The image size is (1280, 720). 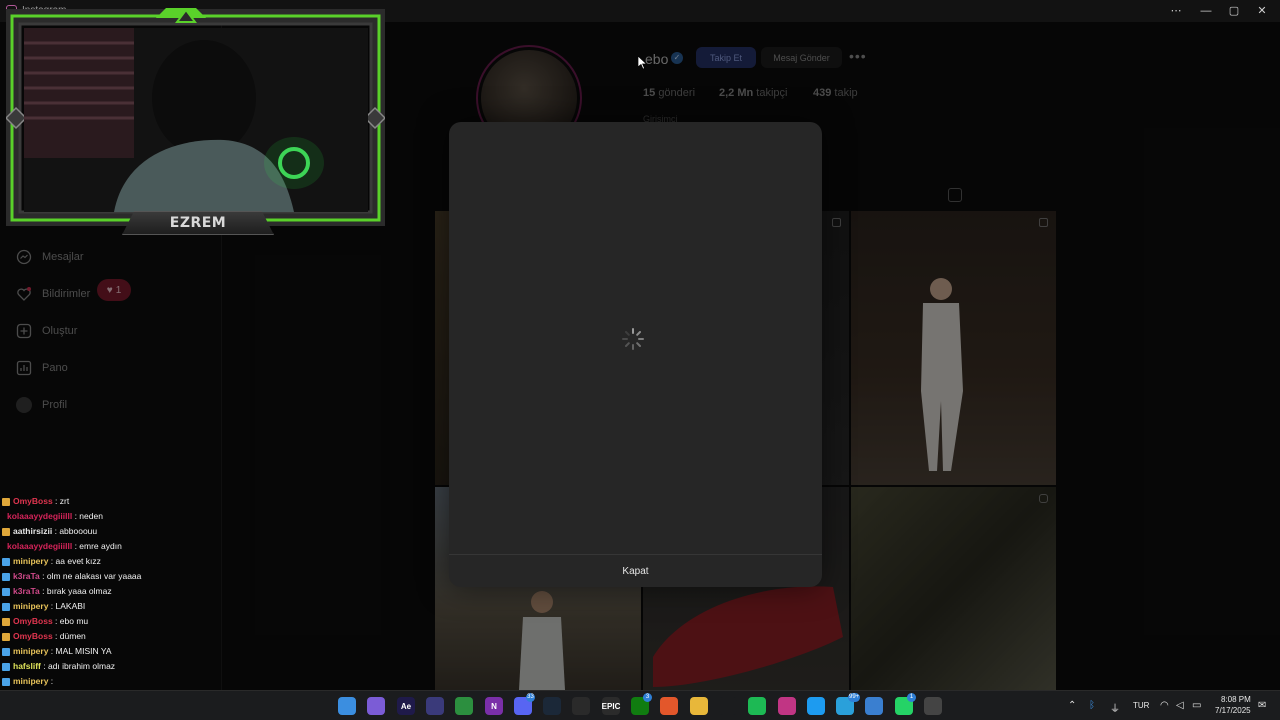 What do you see at coordinates (112, 516) in the screenshot?
I see `chat-message: kolaaayydegiiilll : neden` at bounding box center [112, 516].